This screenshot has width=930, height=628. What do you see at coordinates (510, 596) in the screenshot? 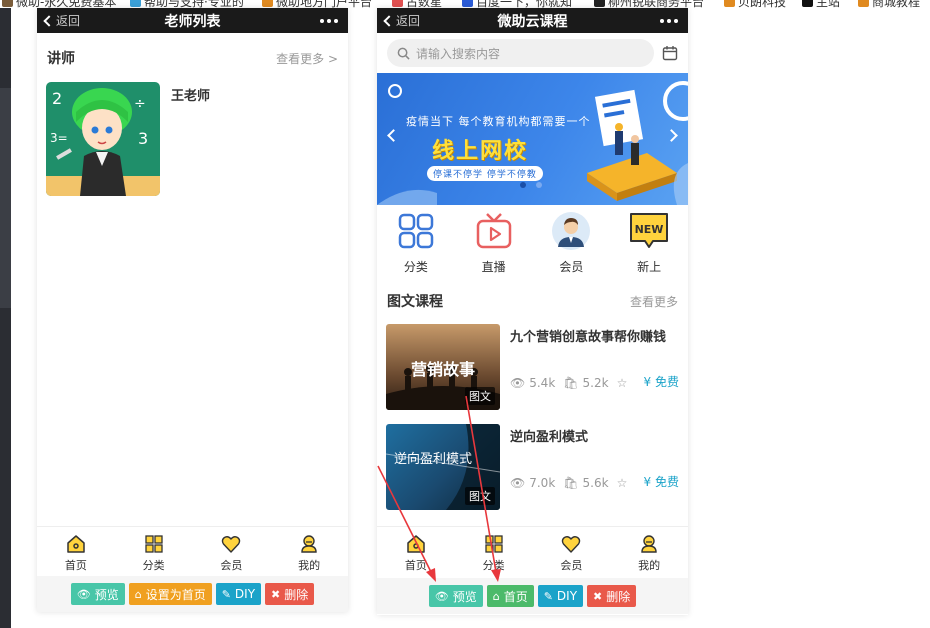
I see `home-button: ⌂ 首页` at bounding box center [510, 596].